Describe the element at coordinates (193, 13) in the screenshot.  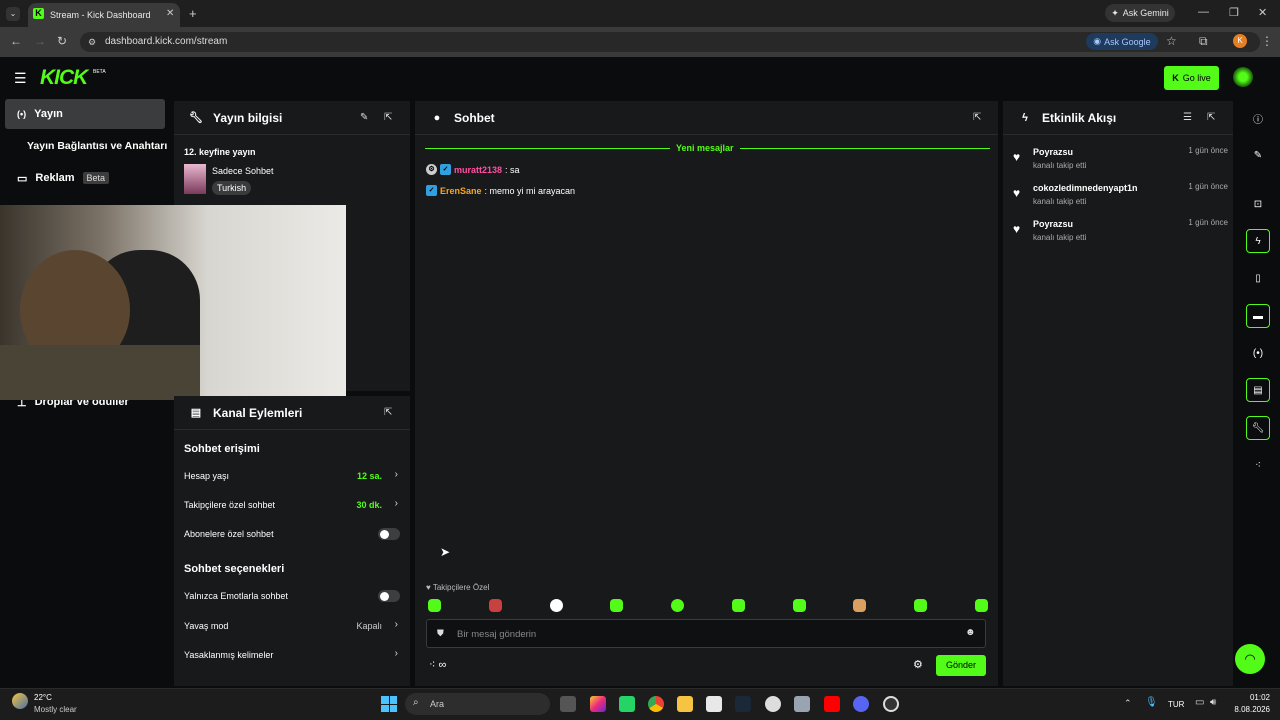
I see `new-tab-button: +` at that location.